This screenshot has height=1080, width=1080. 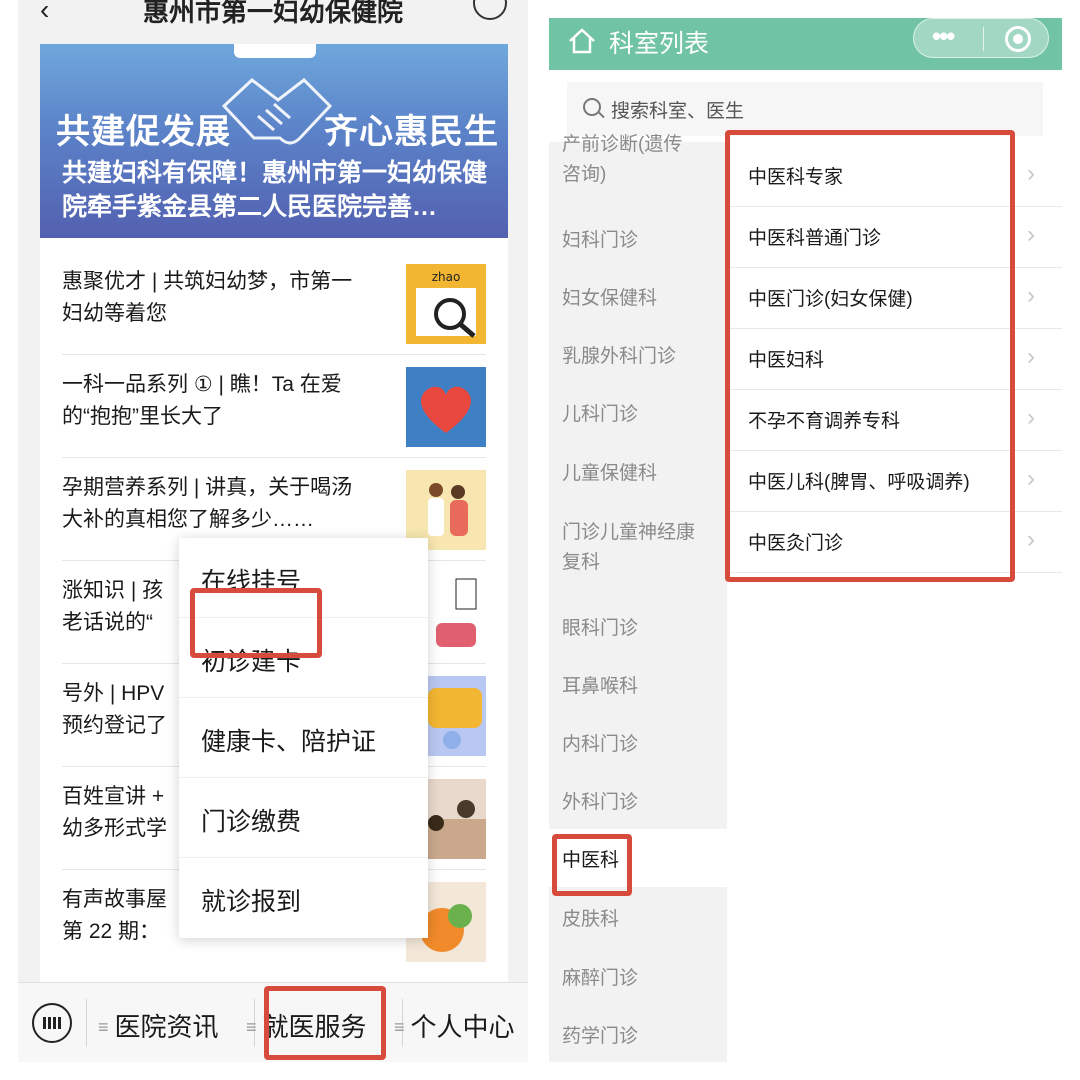 What do you see at coordinates (637, 474) in the screenshot?
I see `department-item: 儿童保健科` at bounding box center [637, 474].